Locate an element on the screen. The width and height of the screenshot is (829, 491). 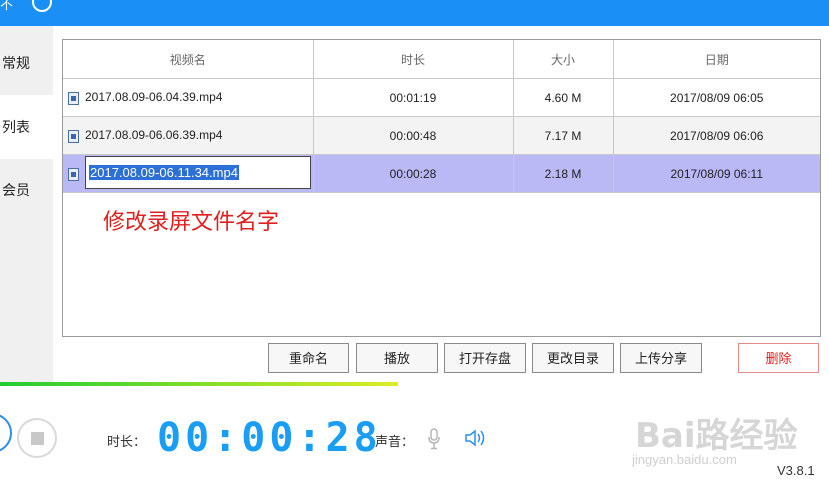
version-label: V3.8.1 is located at coordinates (796, 470).